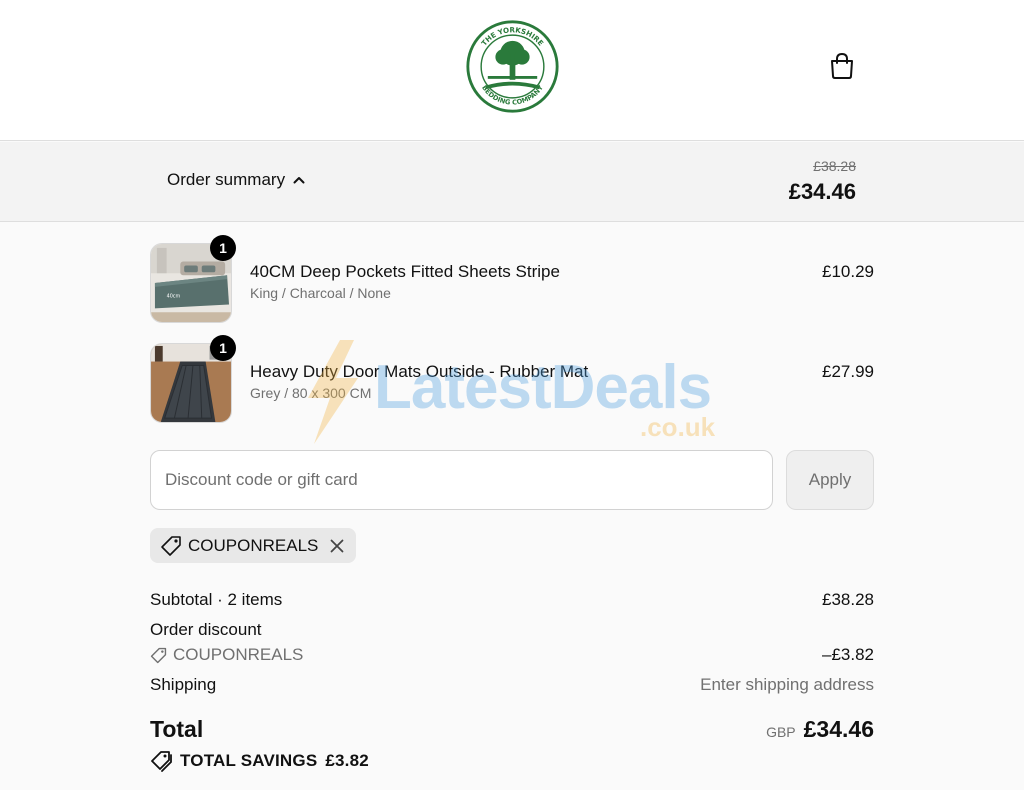  I want to click on currency-code: GBP, so click(781, 732).